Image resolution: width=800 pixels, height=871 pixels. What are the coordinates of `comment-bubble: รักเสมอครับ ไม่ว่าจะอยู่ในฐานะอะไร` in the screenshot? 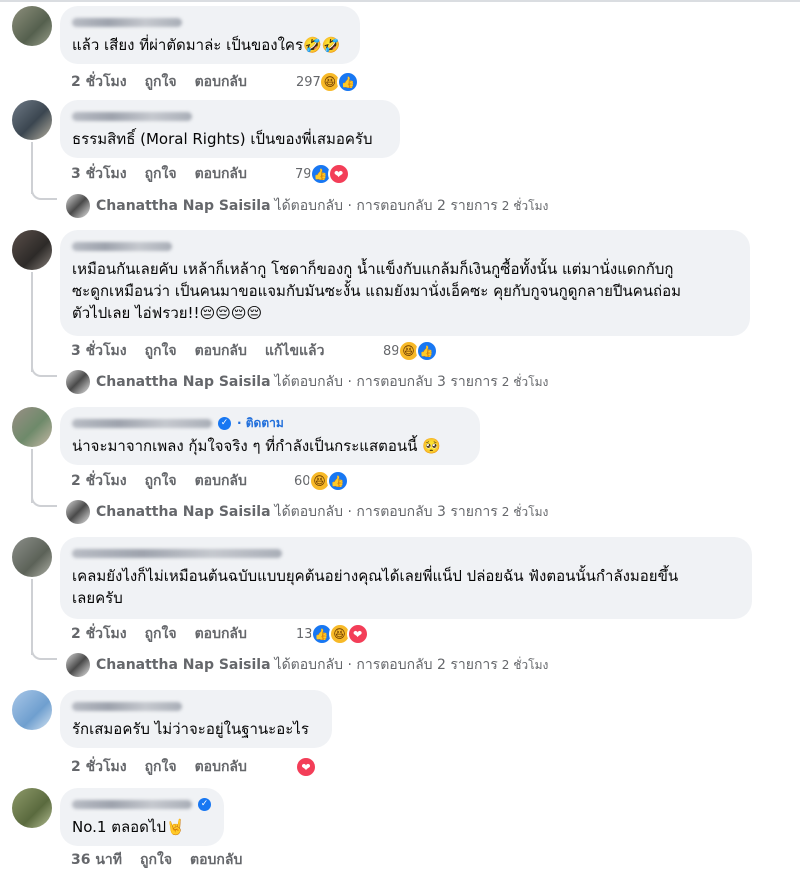 It's located at (196, 719).